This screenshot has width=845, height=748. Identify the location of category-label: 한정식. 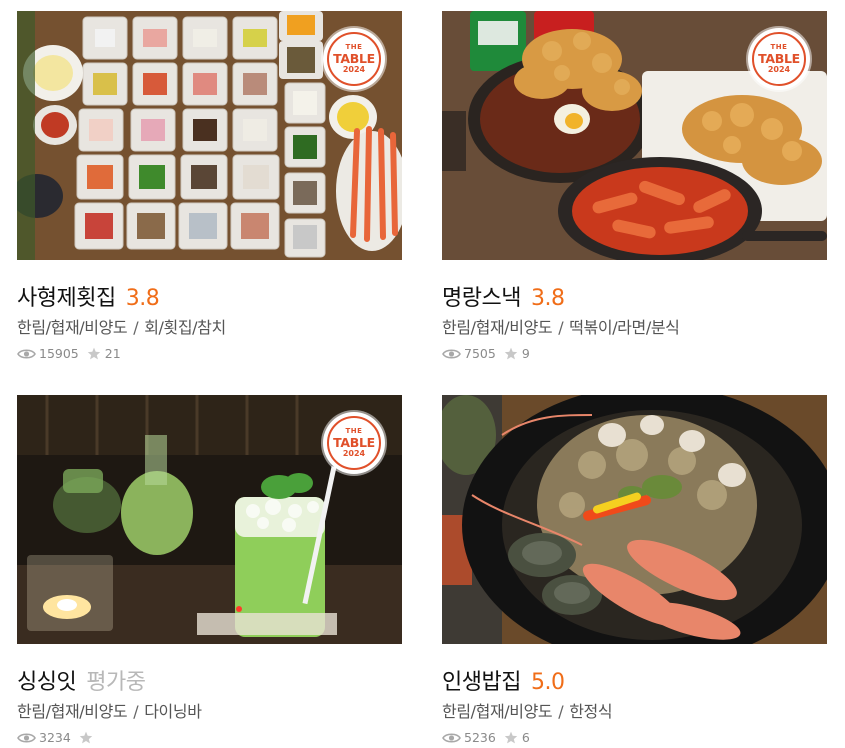
(591, 711).